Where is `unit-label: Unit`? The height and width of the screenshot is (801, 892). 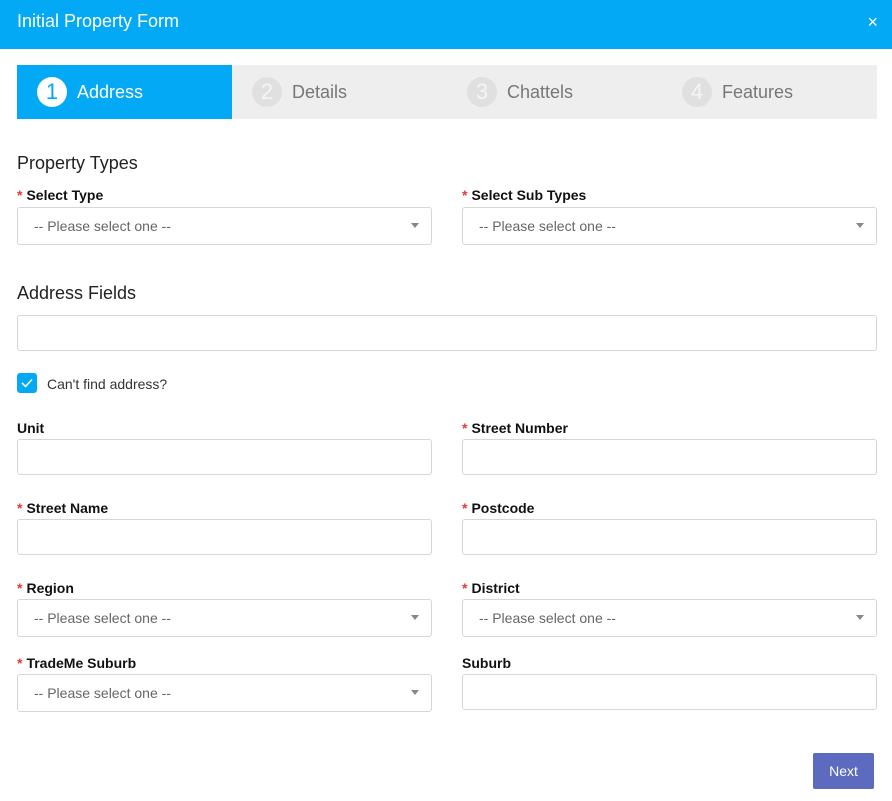 unit-label: Unit is located at coordinates (30, 428).